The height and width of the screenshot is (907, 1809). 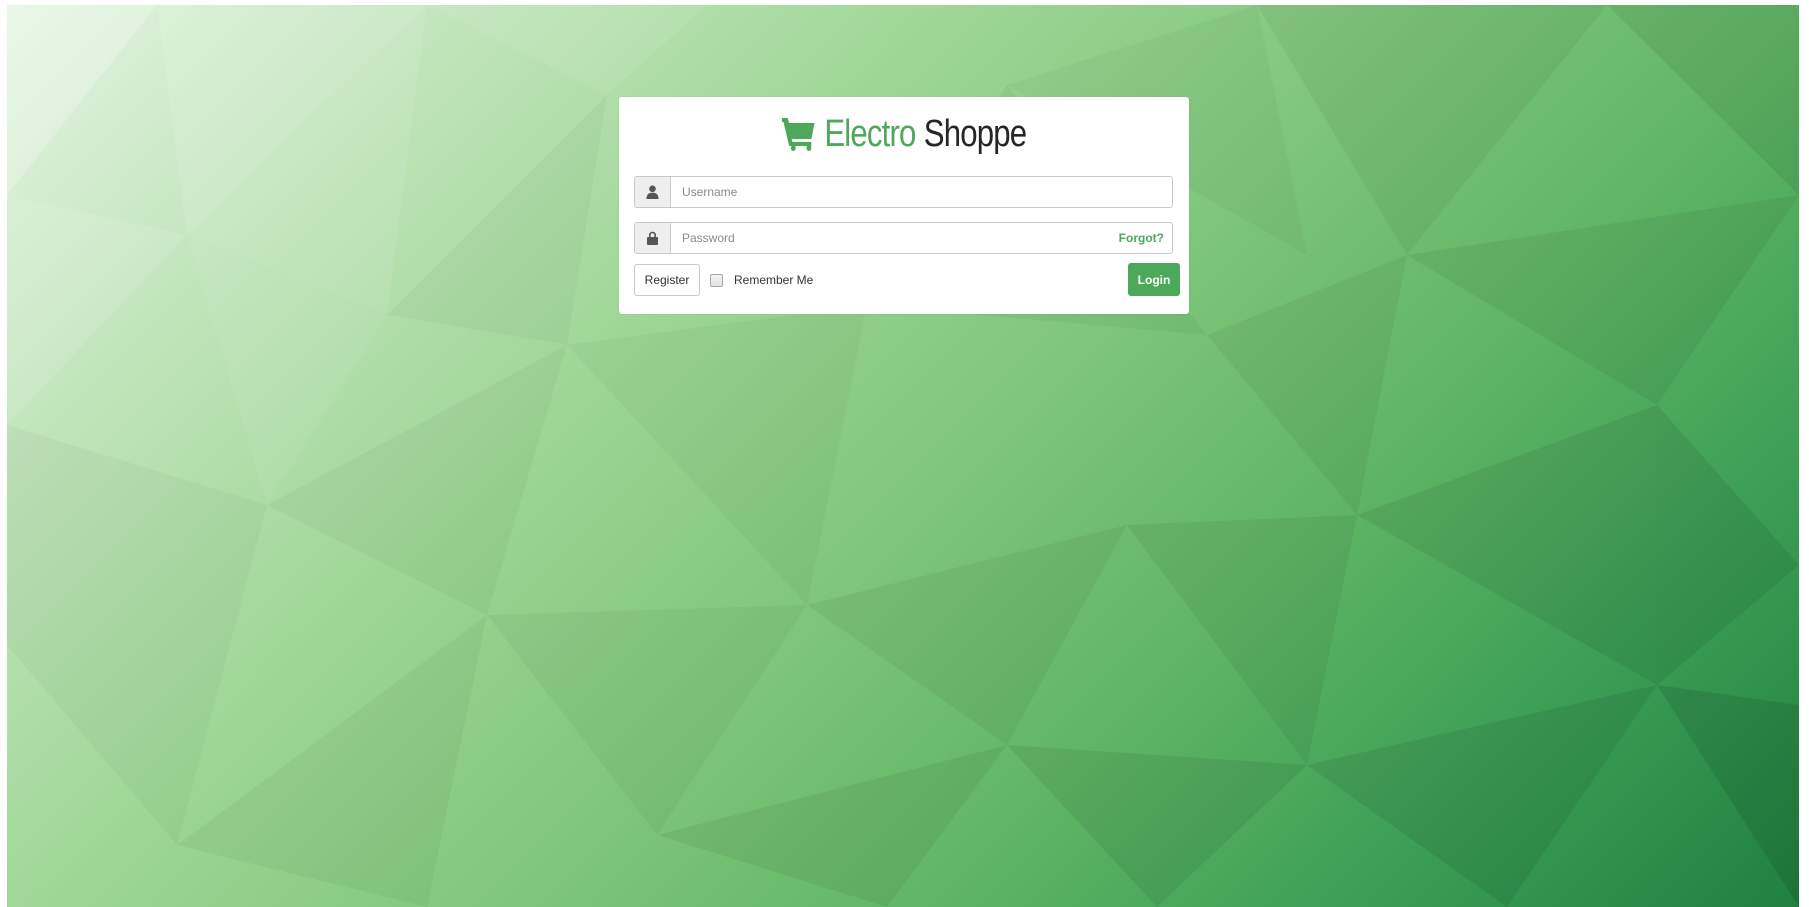 What do you see at coordinates (1154, 279) in the screenshot?
I see `login-button: Login` at bounding box center [1154, 279].